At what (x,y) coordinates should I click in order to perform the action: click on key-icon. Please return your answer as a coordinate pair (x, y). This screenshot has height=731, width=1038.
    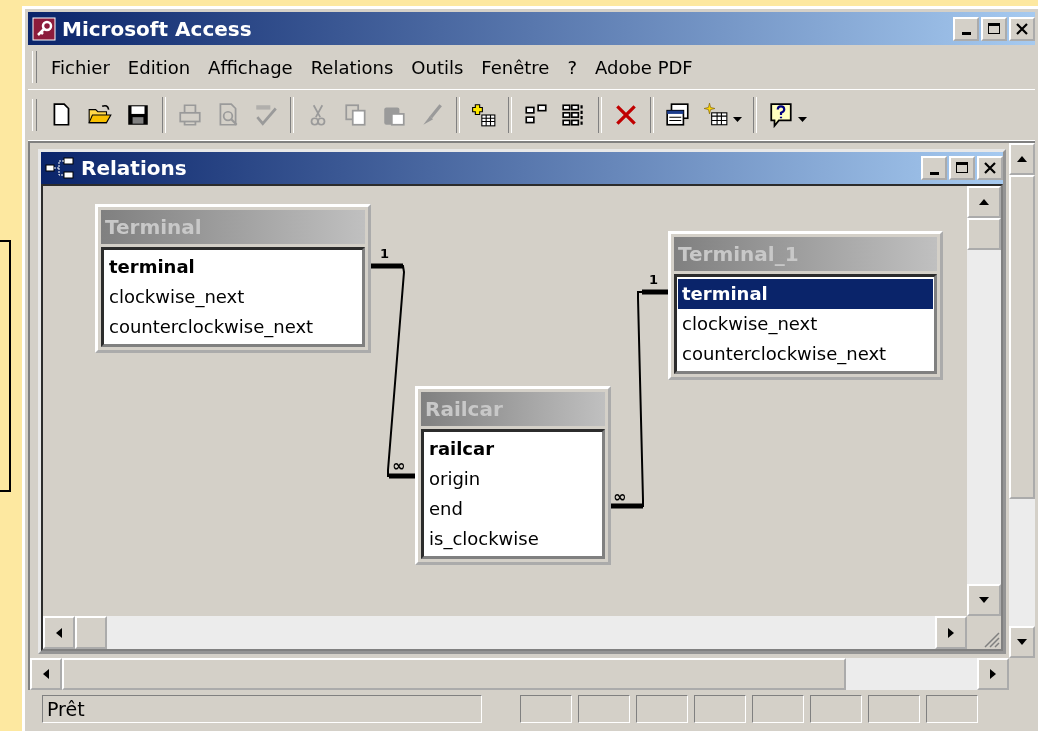
    Looking at the image, I should click on (44, 28).